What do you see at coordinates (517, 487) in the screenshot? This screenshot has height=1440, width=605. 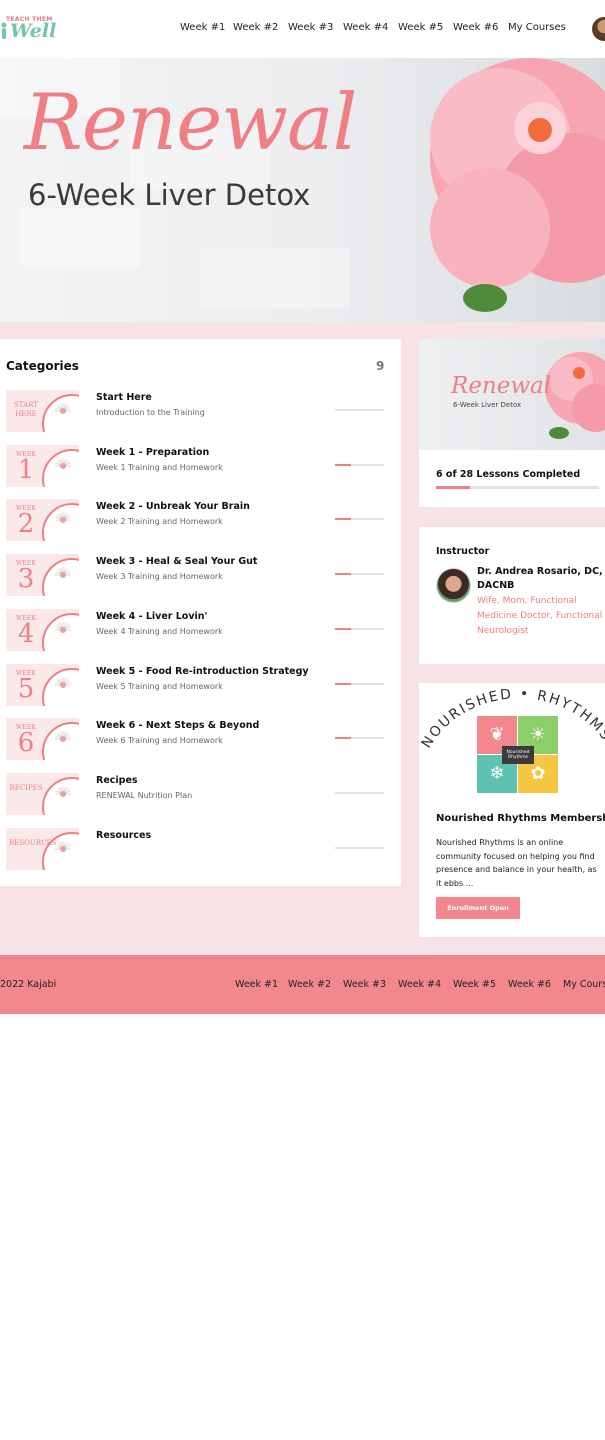 I see `course-progress-bar` at bounding box center [517, 487].